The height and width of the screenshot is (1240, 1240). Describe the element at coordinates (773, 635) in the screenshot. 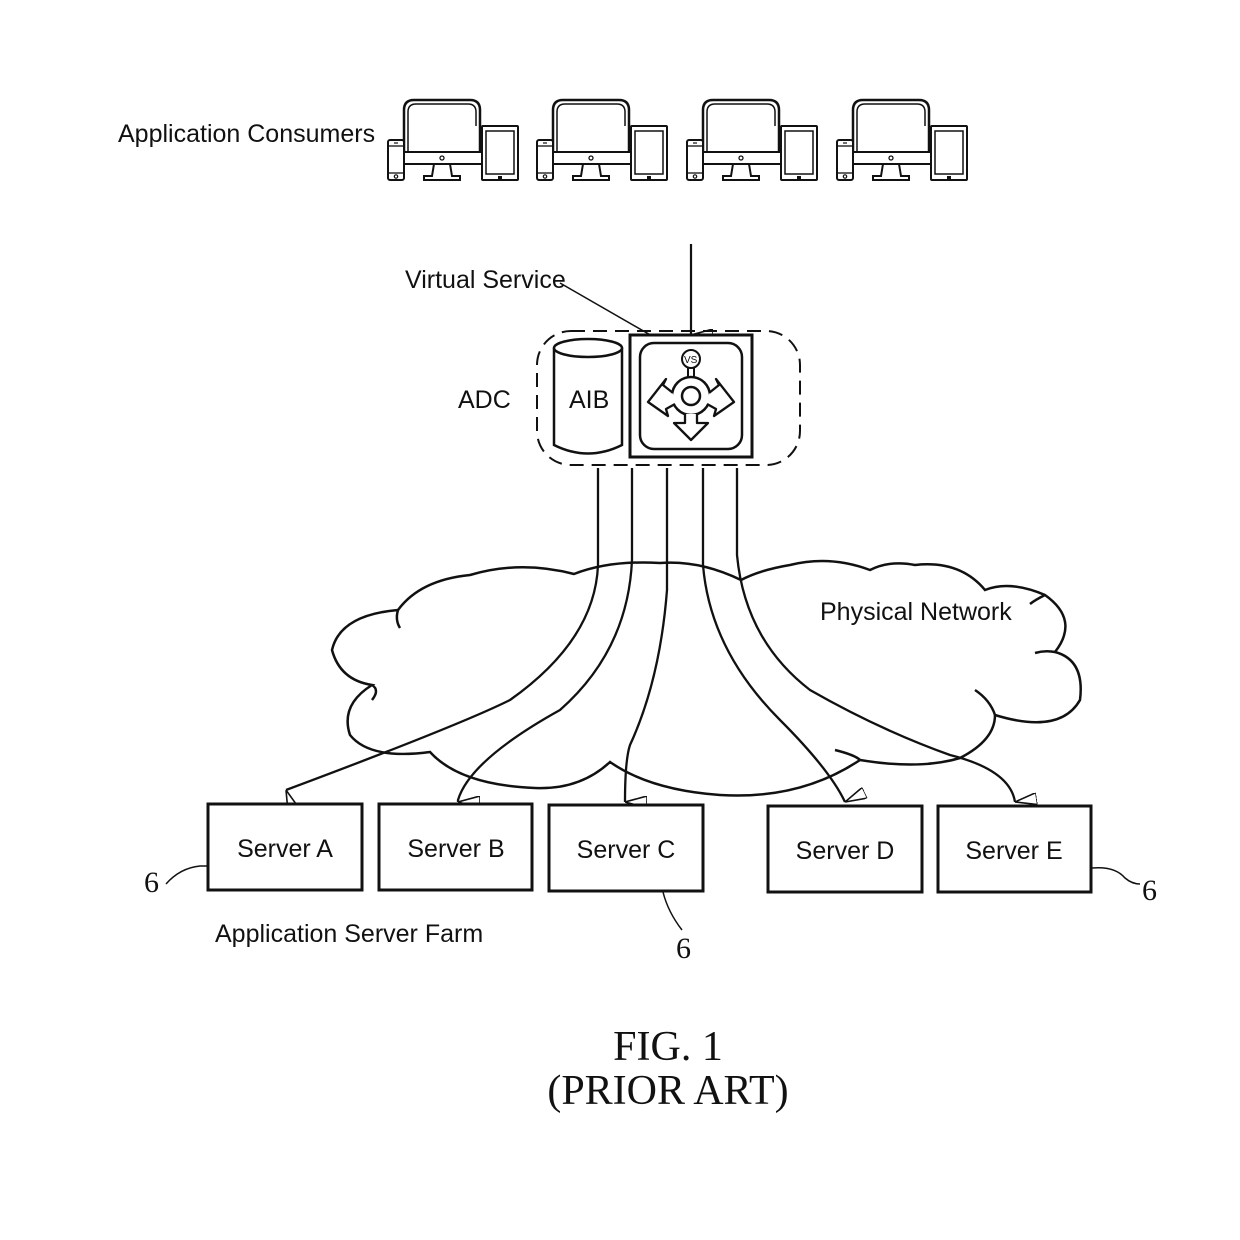

I see `route-to-server-d` at that location.